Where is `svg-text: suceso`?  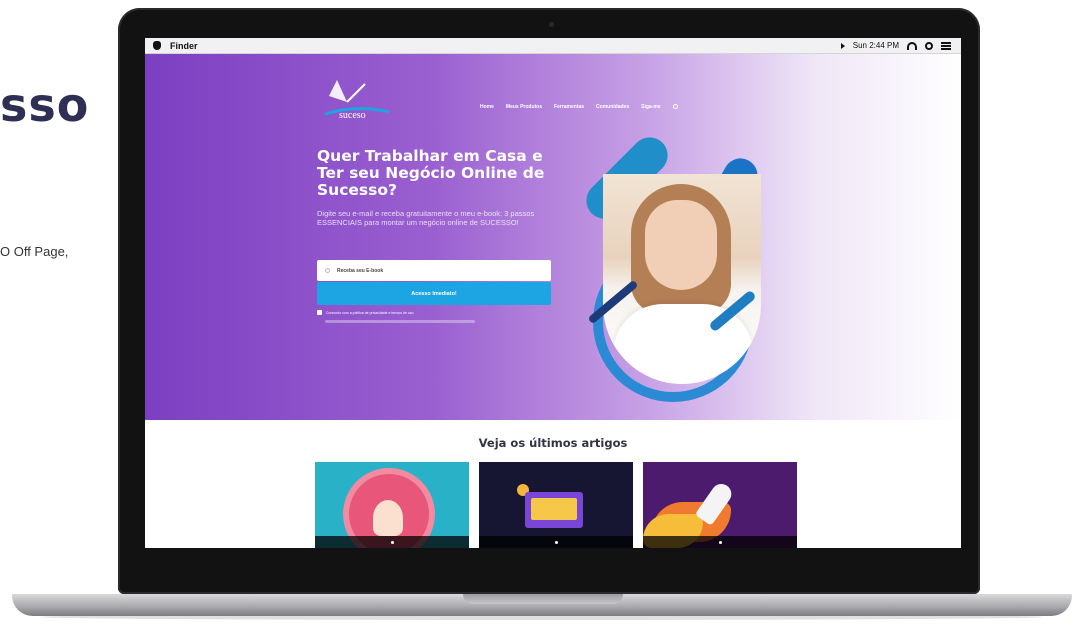 svg-text: suceso is located at coordinates (352, 115).